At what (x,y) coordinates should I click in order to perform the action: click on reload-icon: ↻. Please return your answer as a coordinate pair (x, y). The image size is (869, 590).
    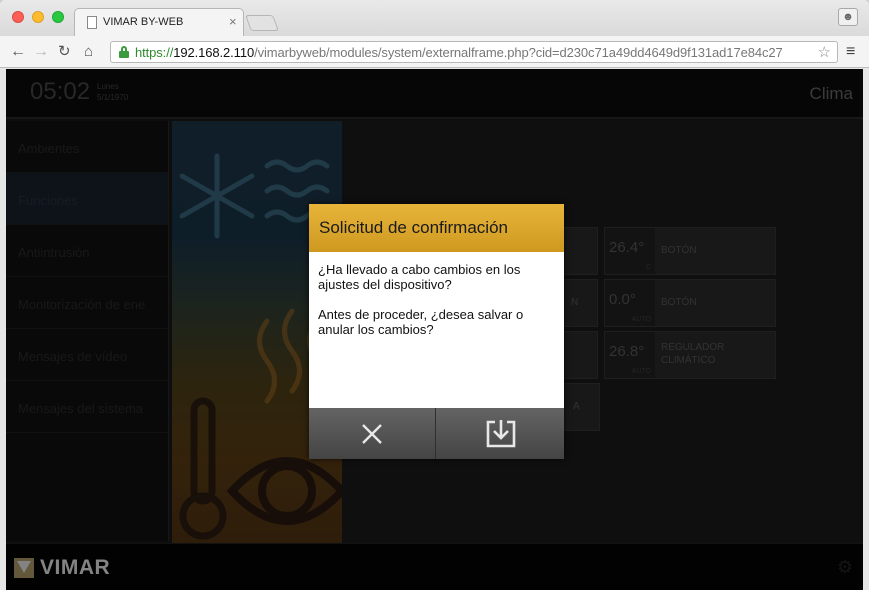
    Looking at the image, I should click on (64, 52).